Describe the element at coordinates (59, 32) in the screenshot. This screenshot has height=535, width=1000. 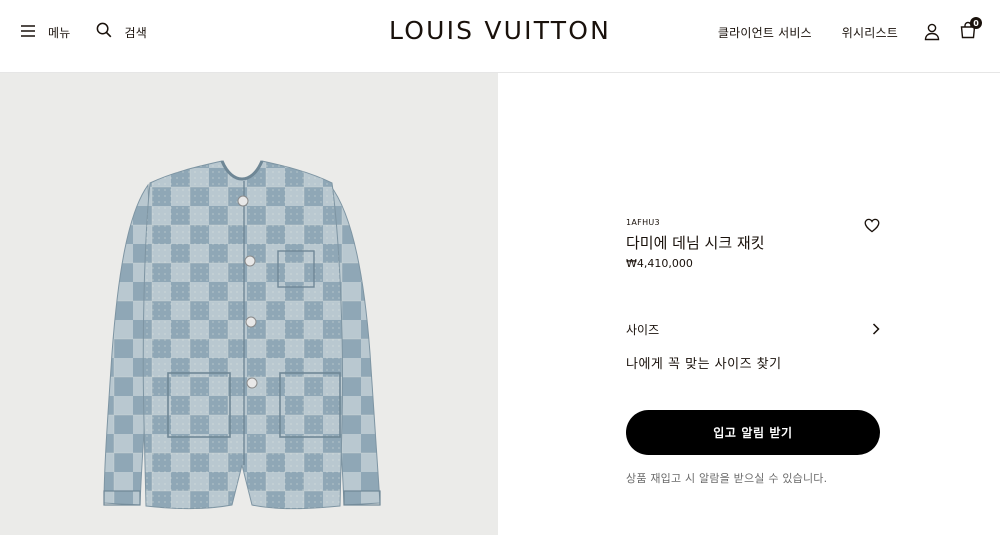
I see `menu-label: 메뉴` at that location.